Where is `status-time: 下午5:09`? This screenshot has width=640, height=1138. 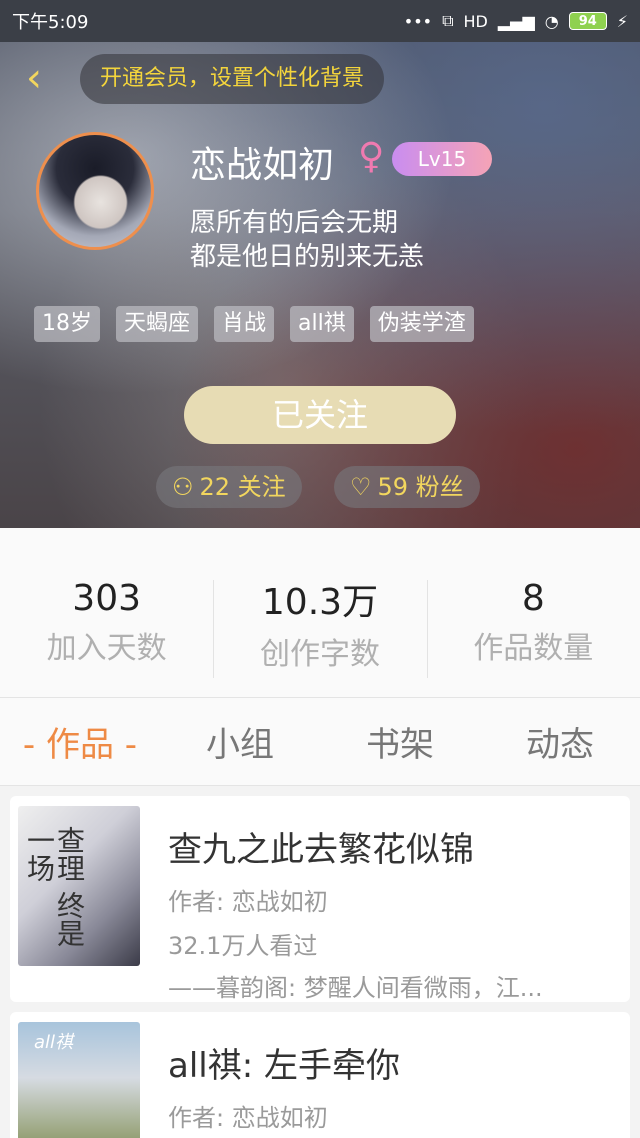 status-time: 下午5:09 is located at coordinates (50, 22).